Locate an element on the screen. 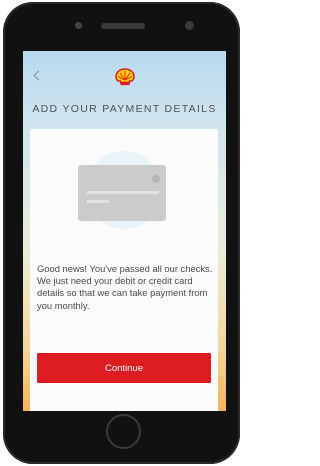 Image resolution: width=320 pixels, height=466 pixels. proximity-sensor is located at coordinates (189, 25).